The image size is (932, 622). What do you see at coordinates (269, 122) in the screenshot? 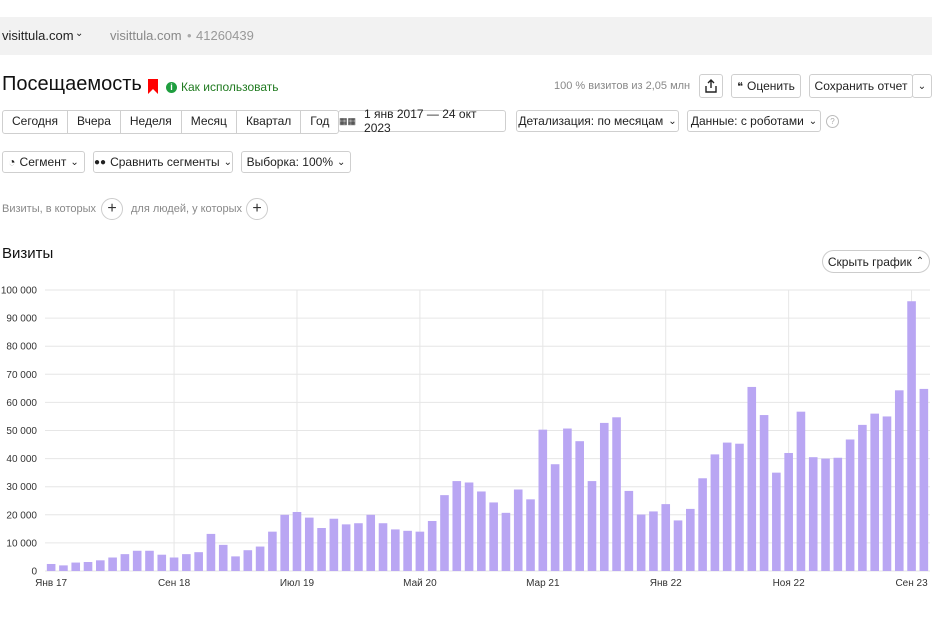
I see `period-quarter: Квартал` at bounding box center [269, 122].